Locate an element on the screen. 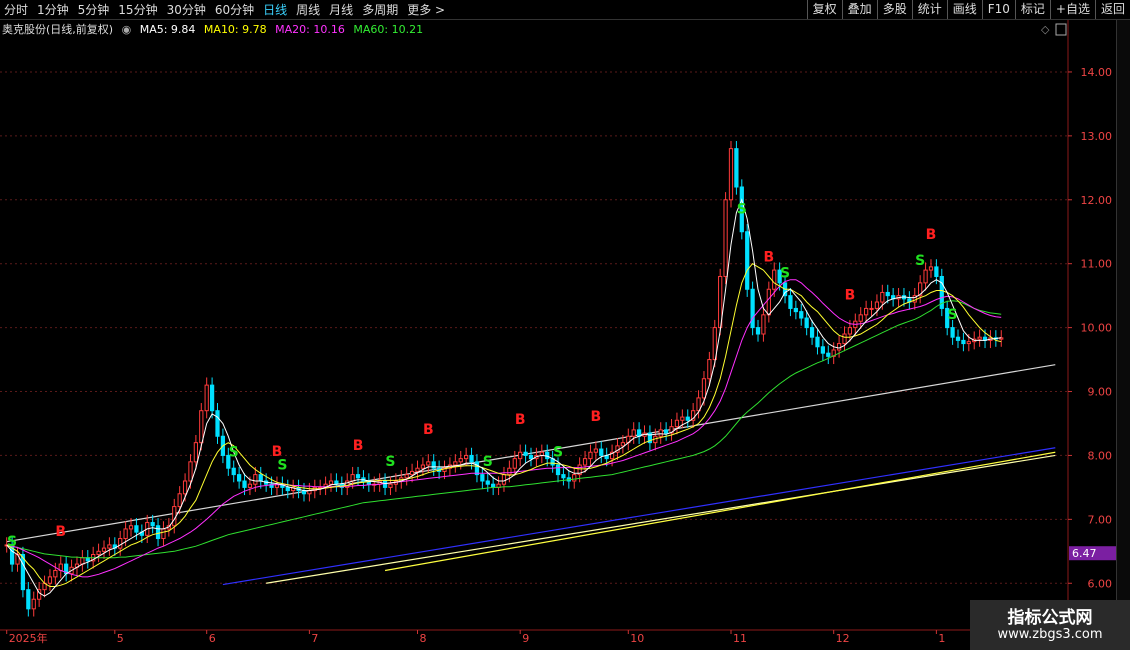 The image size is (1130, 650). date-axis: 2025年 5 6 7 8 9 10 11 12 1 is located at coordinates (475, 637).